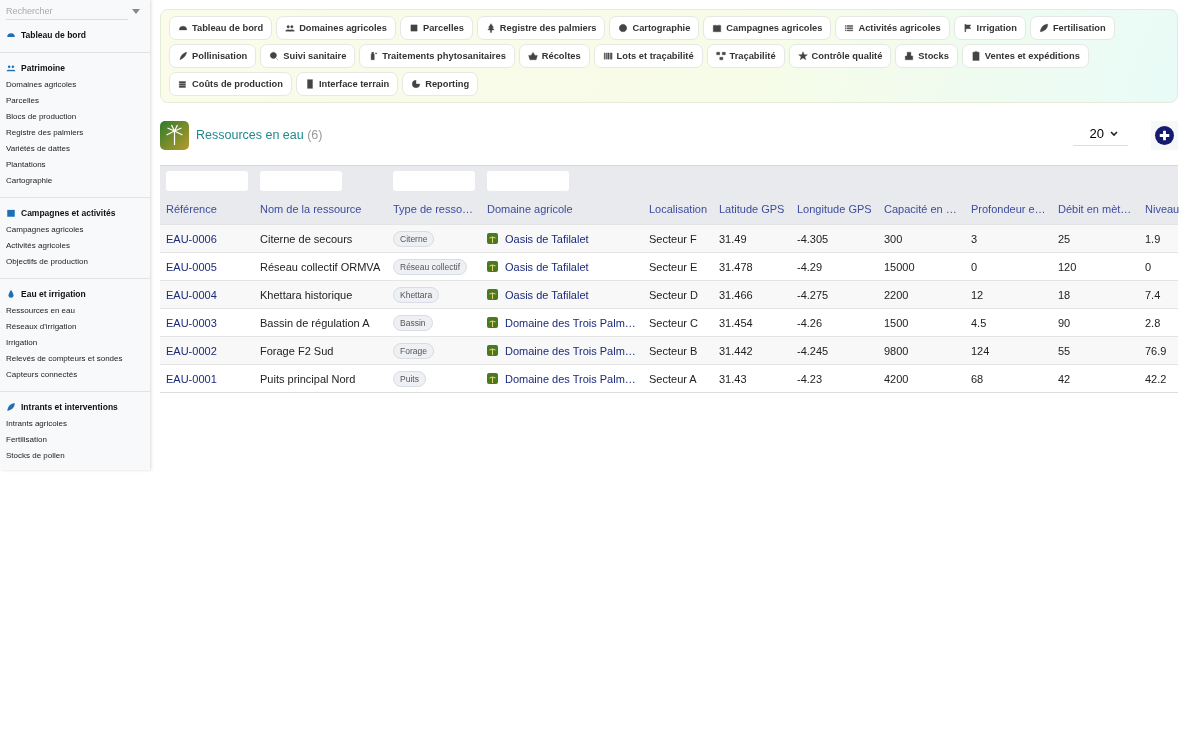 This screenshot has width=1200, height=743. Describe the element at coordinates (336, 28) in the screenshot. I see `nav-button: Domaines agricoles` at that location.